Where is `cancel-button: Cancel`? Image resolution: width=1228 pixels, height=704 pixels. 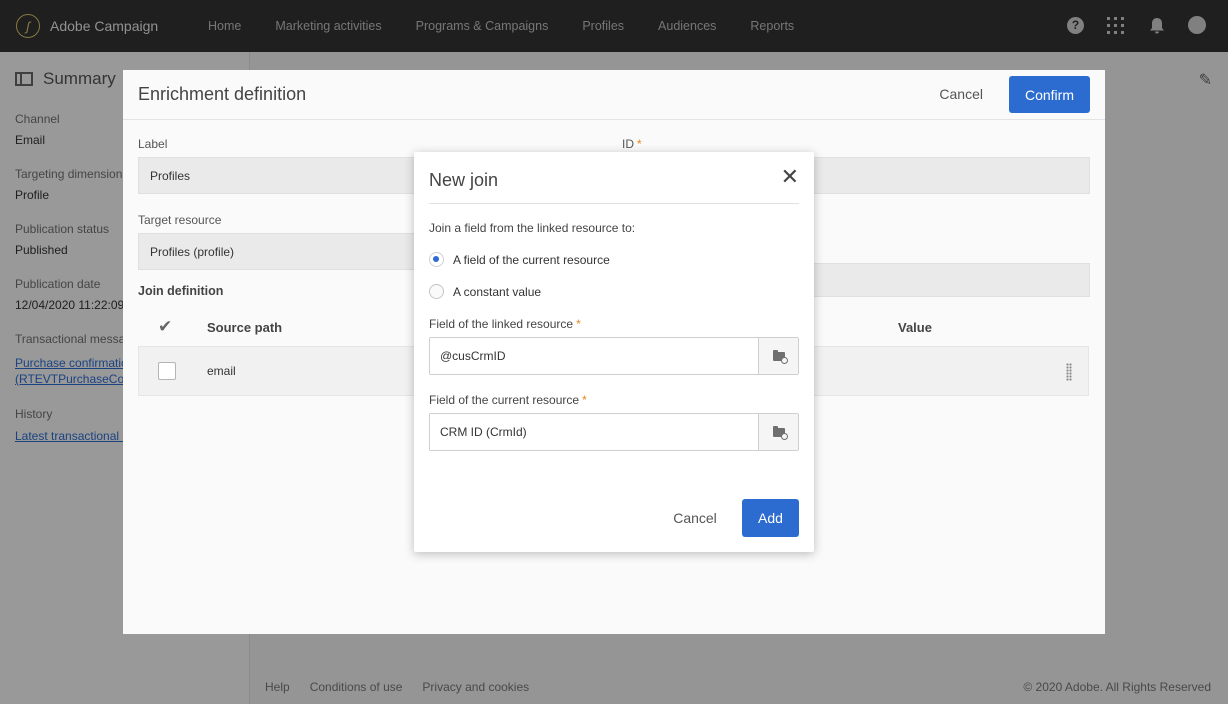 cancel-button: Cancel is located at coordinates (695, 518).